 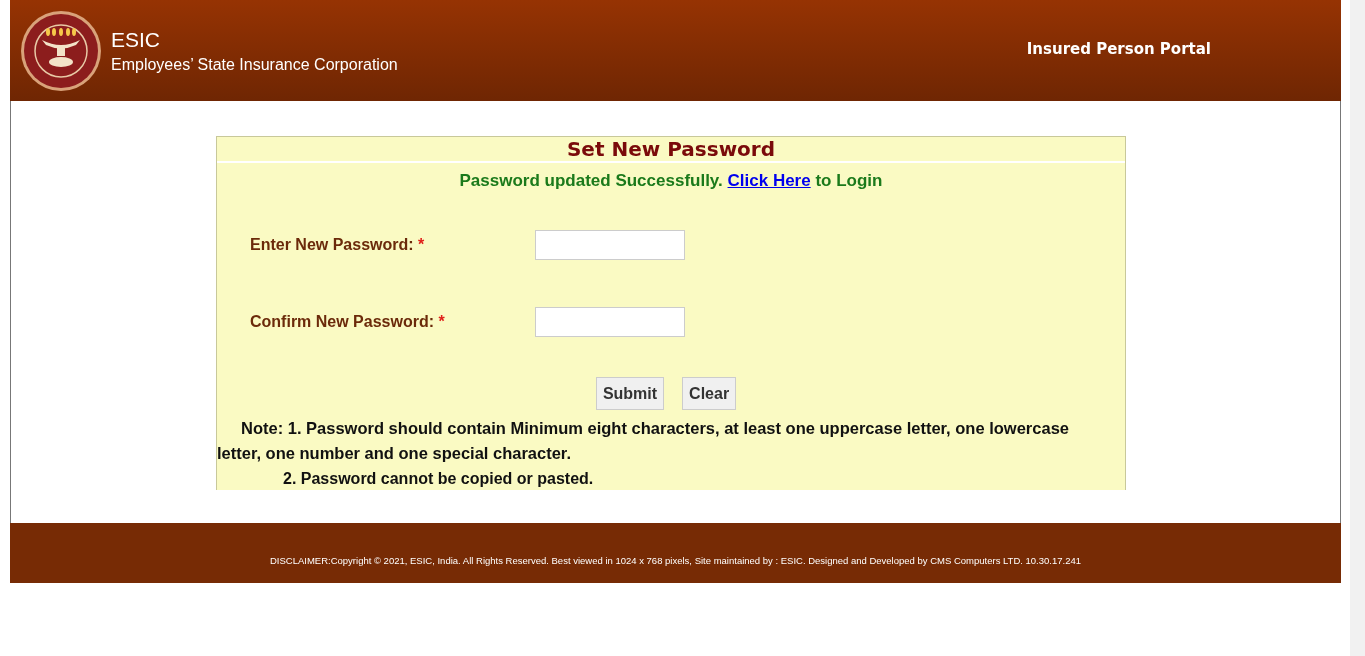 I want to click on footer-disclaimer: DISCLAIMER:Copyright © 2021, ESIC, India. All Rights Reserved. Best viewed in 1024 x 768 pixels, Site maintained by : ESIC. Designed and Developed by CMS Computers LTD. 10.30.17.241, so click(x=675, y=560).